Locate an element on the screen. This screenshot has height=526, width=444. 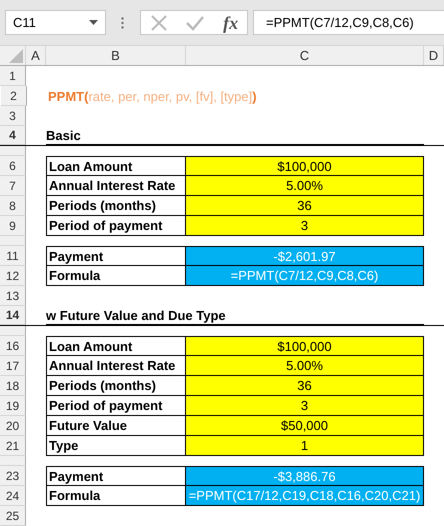
row-number: 14 is located at coordinates (13, 315).